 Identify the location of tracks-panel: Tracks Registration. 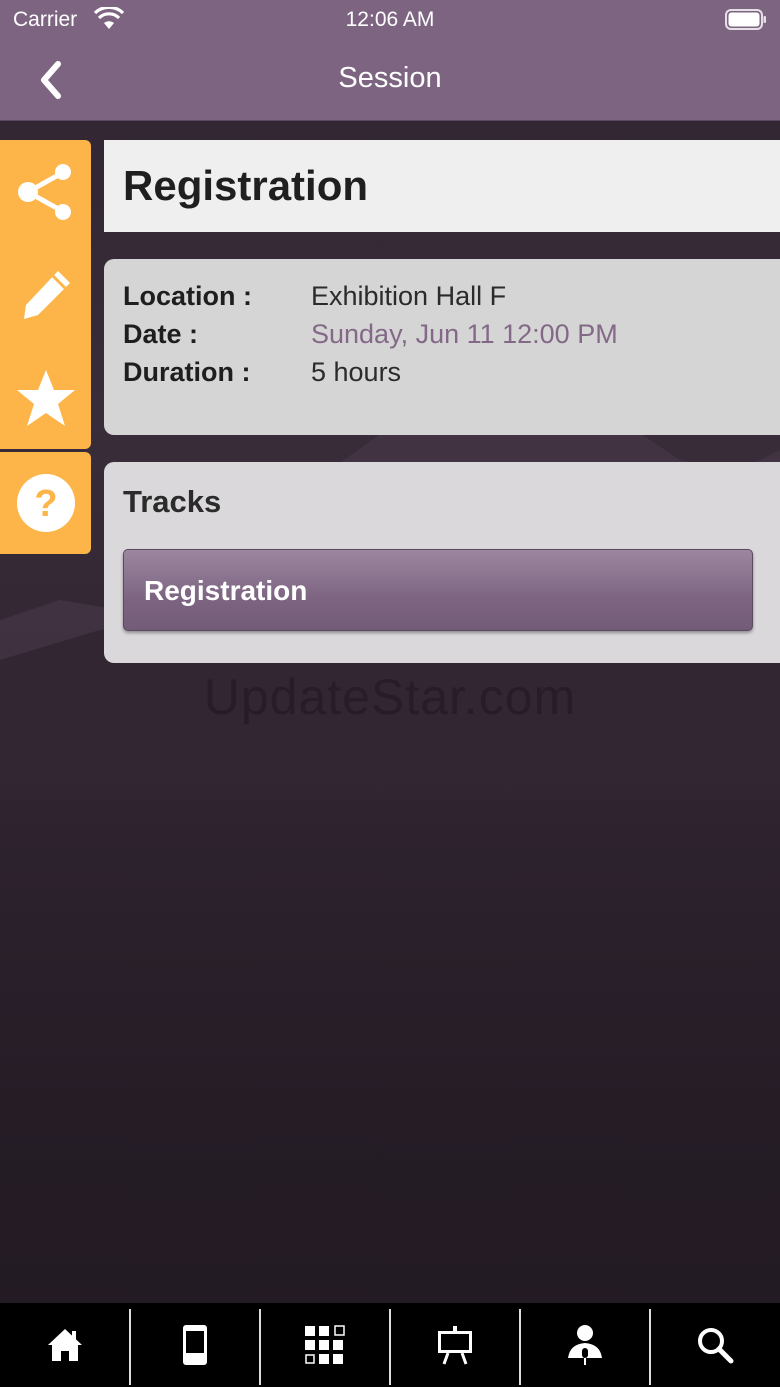
(442, 562).